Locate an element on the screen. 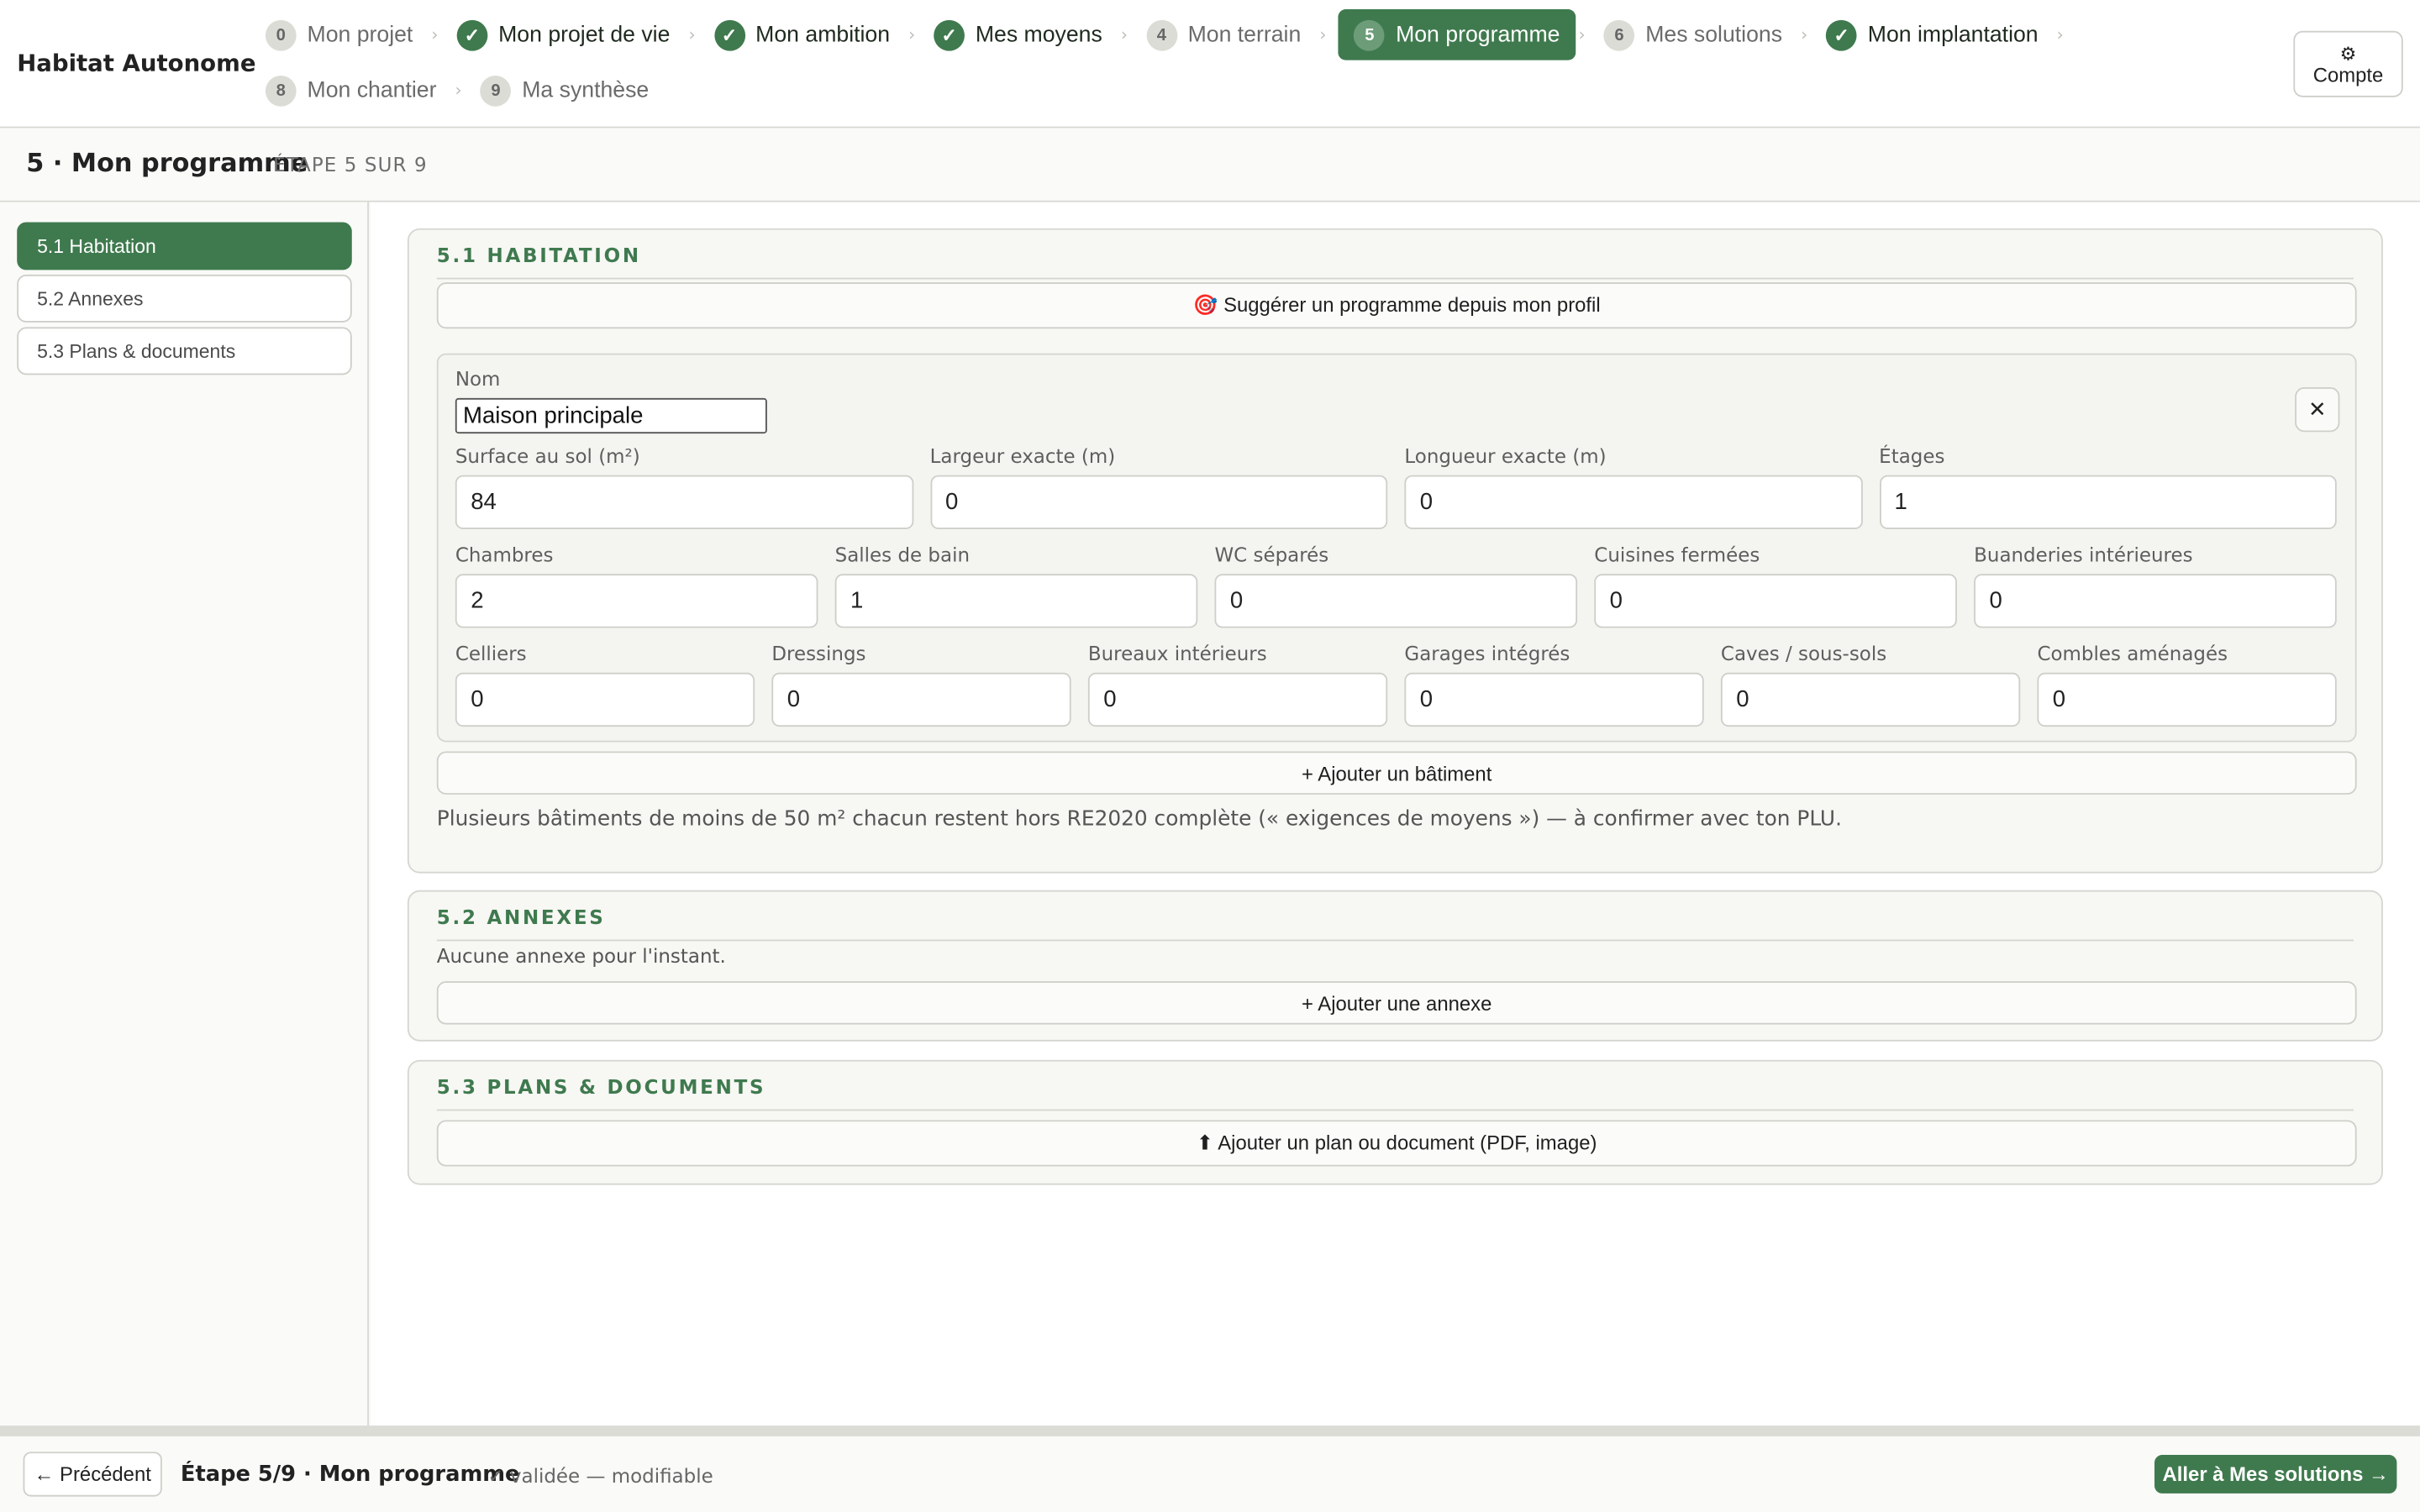 The height and width of the screenshot is (1512, 2420). page-title: 5 · Mon programme is located at coordinates (167, 163).